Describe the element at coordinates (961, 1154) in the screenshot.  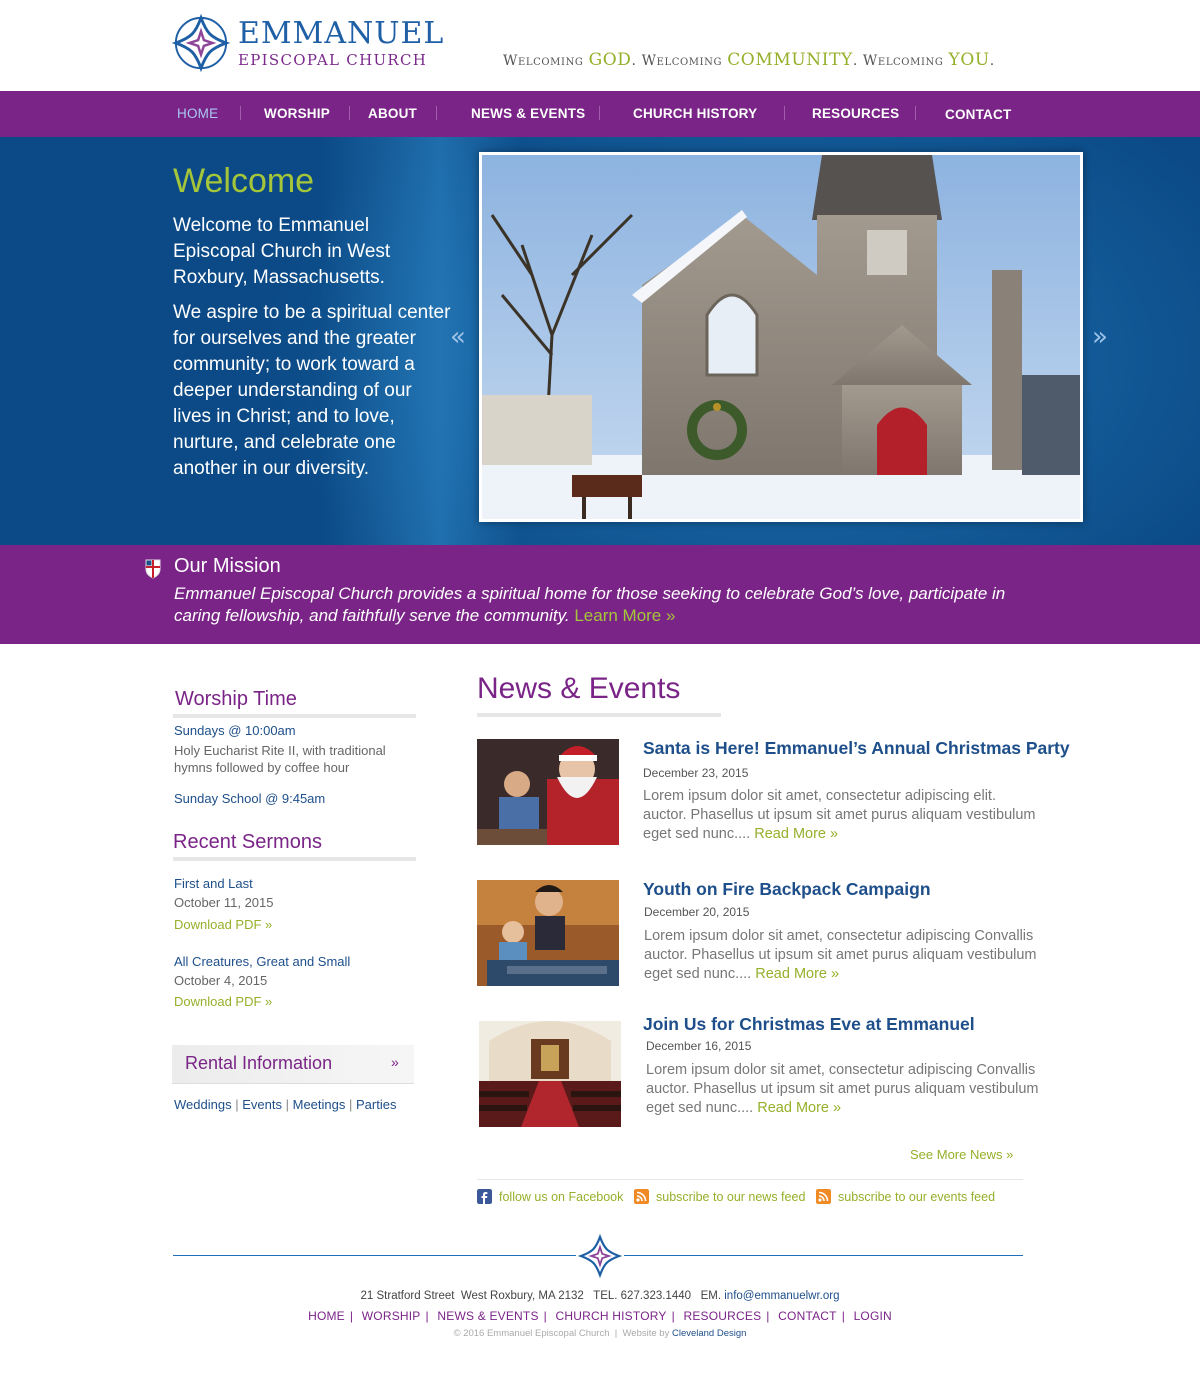
I see `see-more-news-link: See More News »` at that location.